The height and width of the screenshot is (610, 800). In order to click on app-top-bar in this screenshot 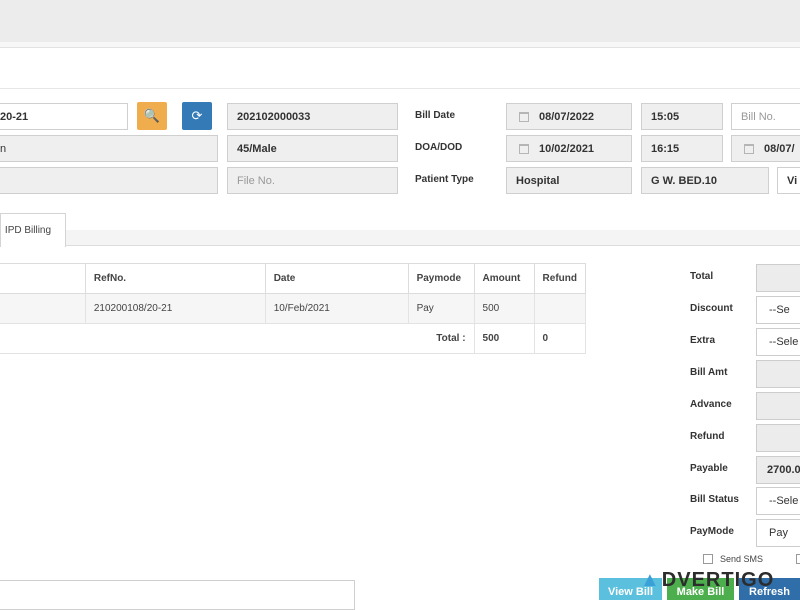, I will do `click(400, 21)`.